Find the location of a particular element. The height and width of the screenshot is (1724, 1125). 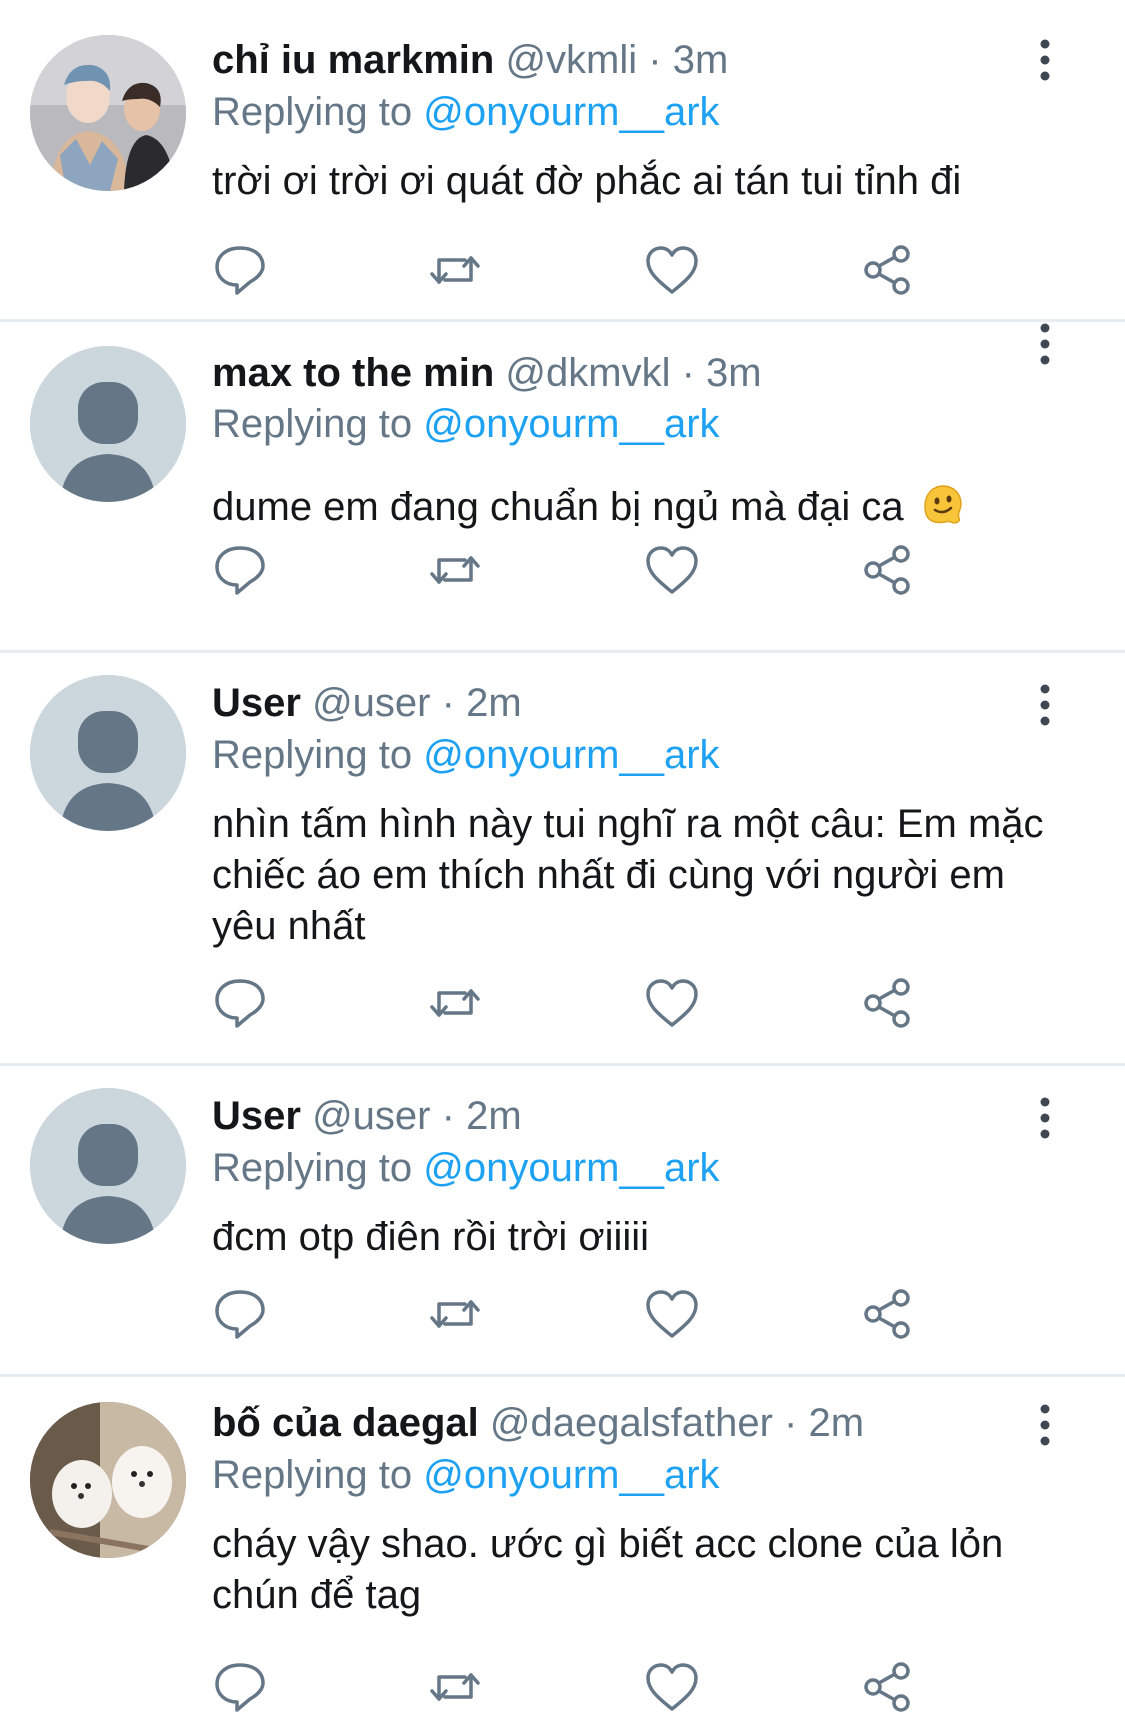

user-handle: @daegalsfather is located at coordinates (631, 1423).